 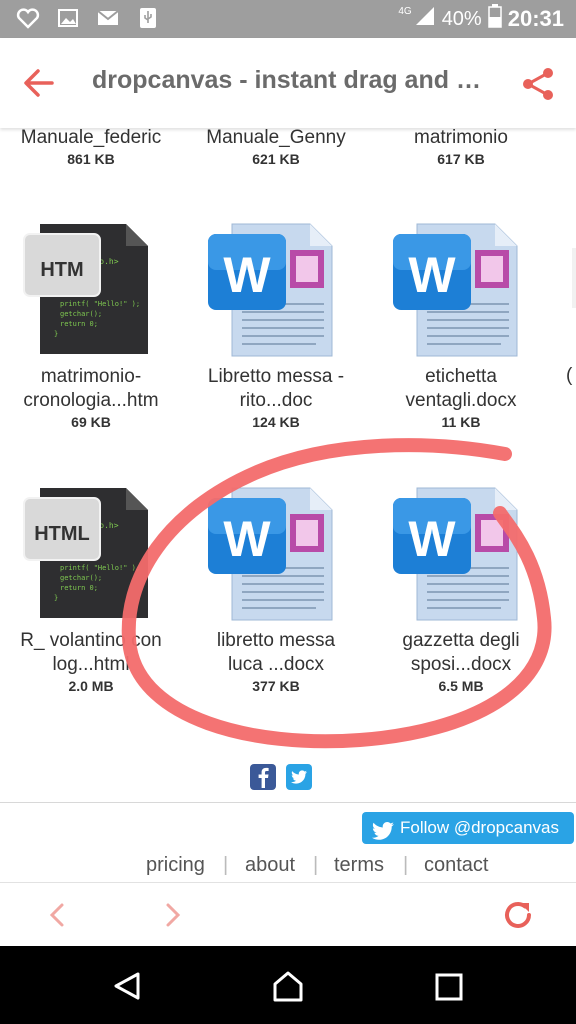 What do you see at coordinates (425, 19) in the screenshot?
I see `signal-icon` at bounding box center [425, 19].